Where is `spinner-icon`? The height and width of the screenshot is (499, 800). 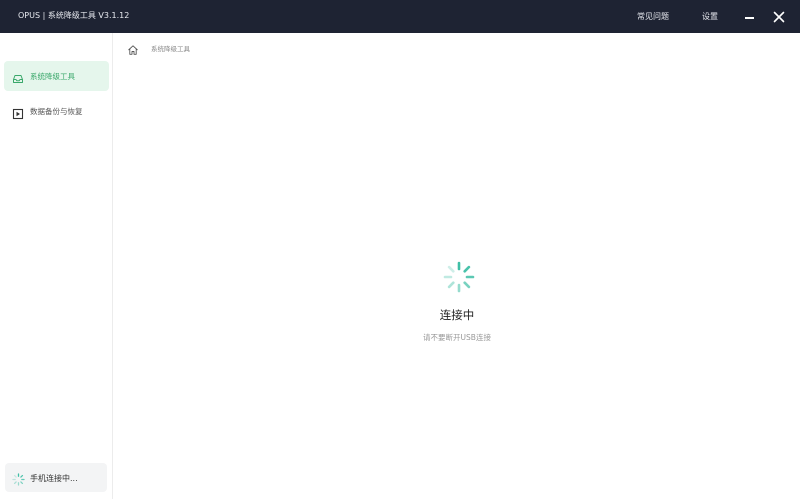 spinner-icon is located at coordinates (18, 478).